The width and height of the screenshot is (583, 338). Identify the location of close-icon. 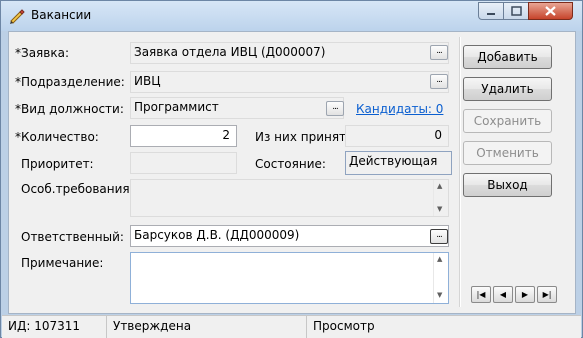
(550, 11).